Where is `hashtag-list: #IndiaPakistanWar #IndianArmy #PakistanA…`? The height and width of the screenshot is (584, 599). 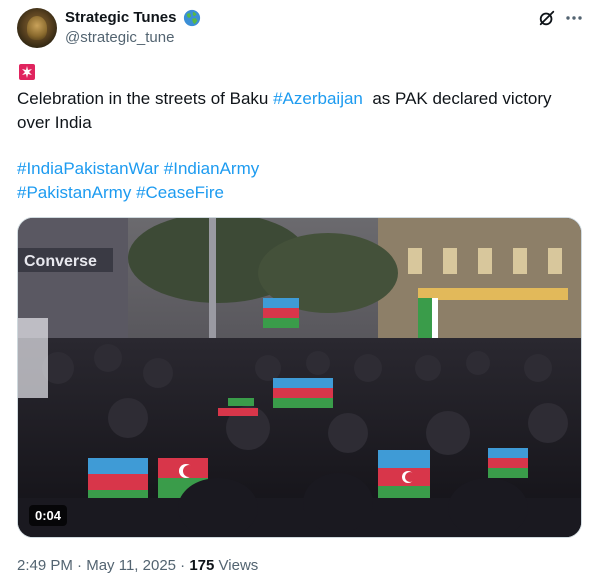 hashtag-list: #IndiaPakistanWar #IndianArmy #PakistanA… is located at coordinates (299, 181).